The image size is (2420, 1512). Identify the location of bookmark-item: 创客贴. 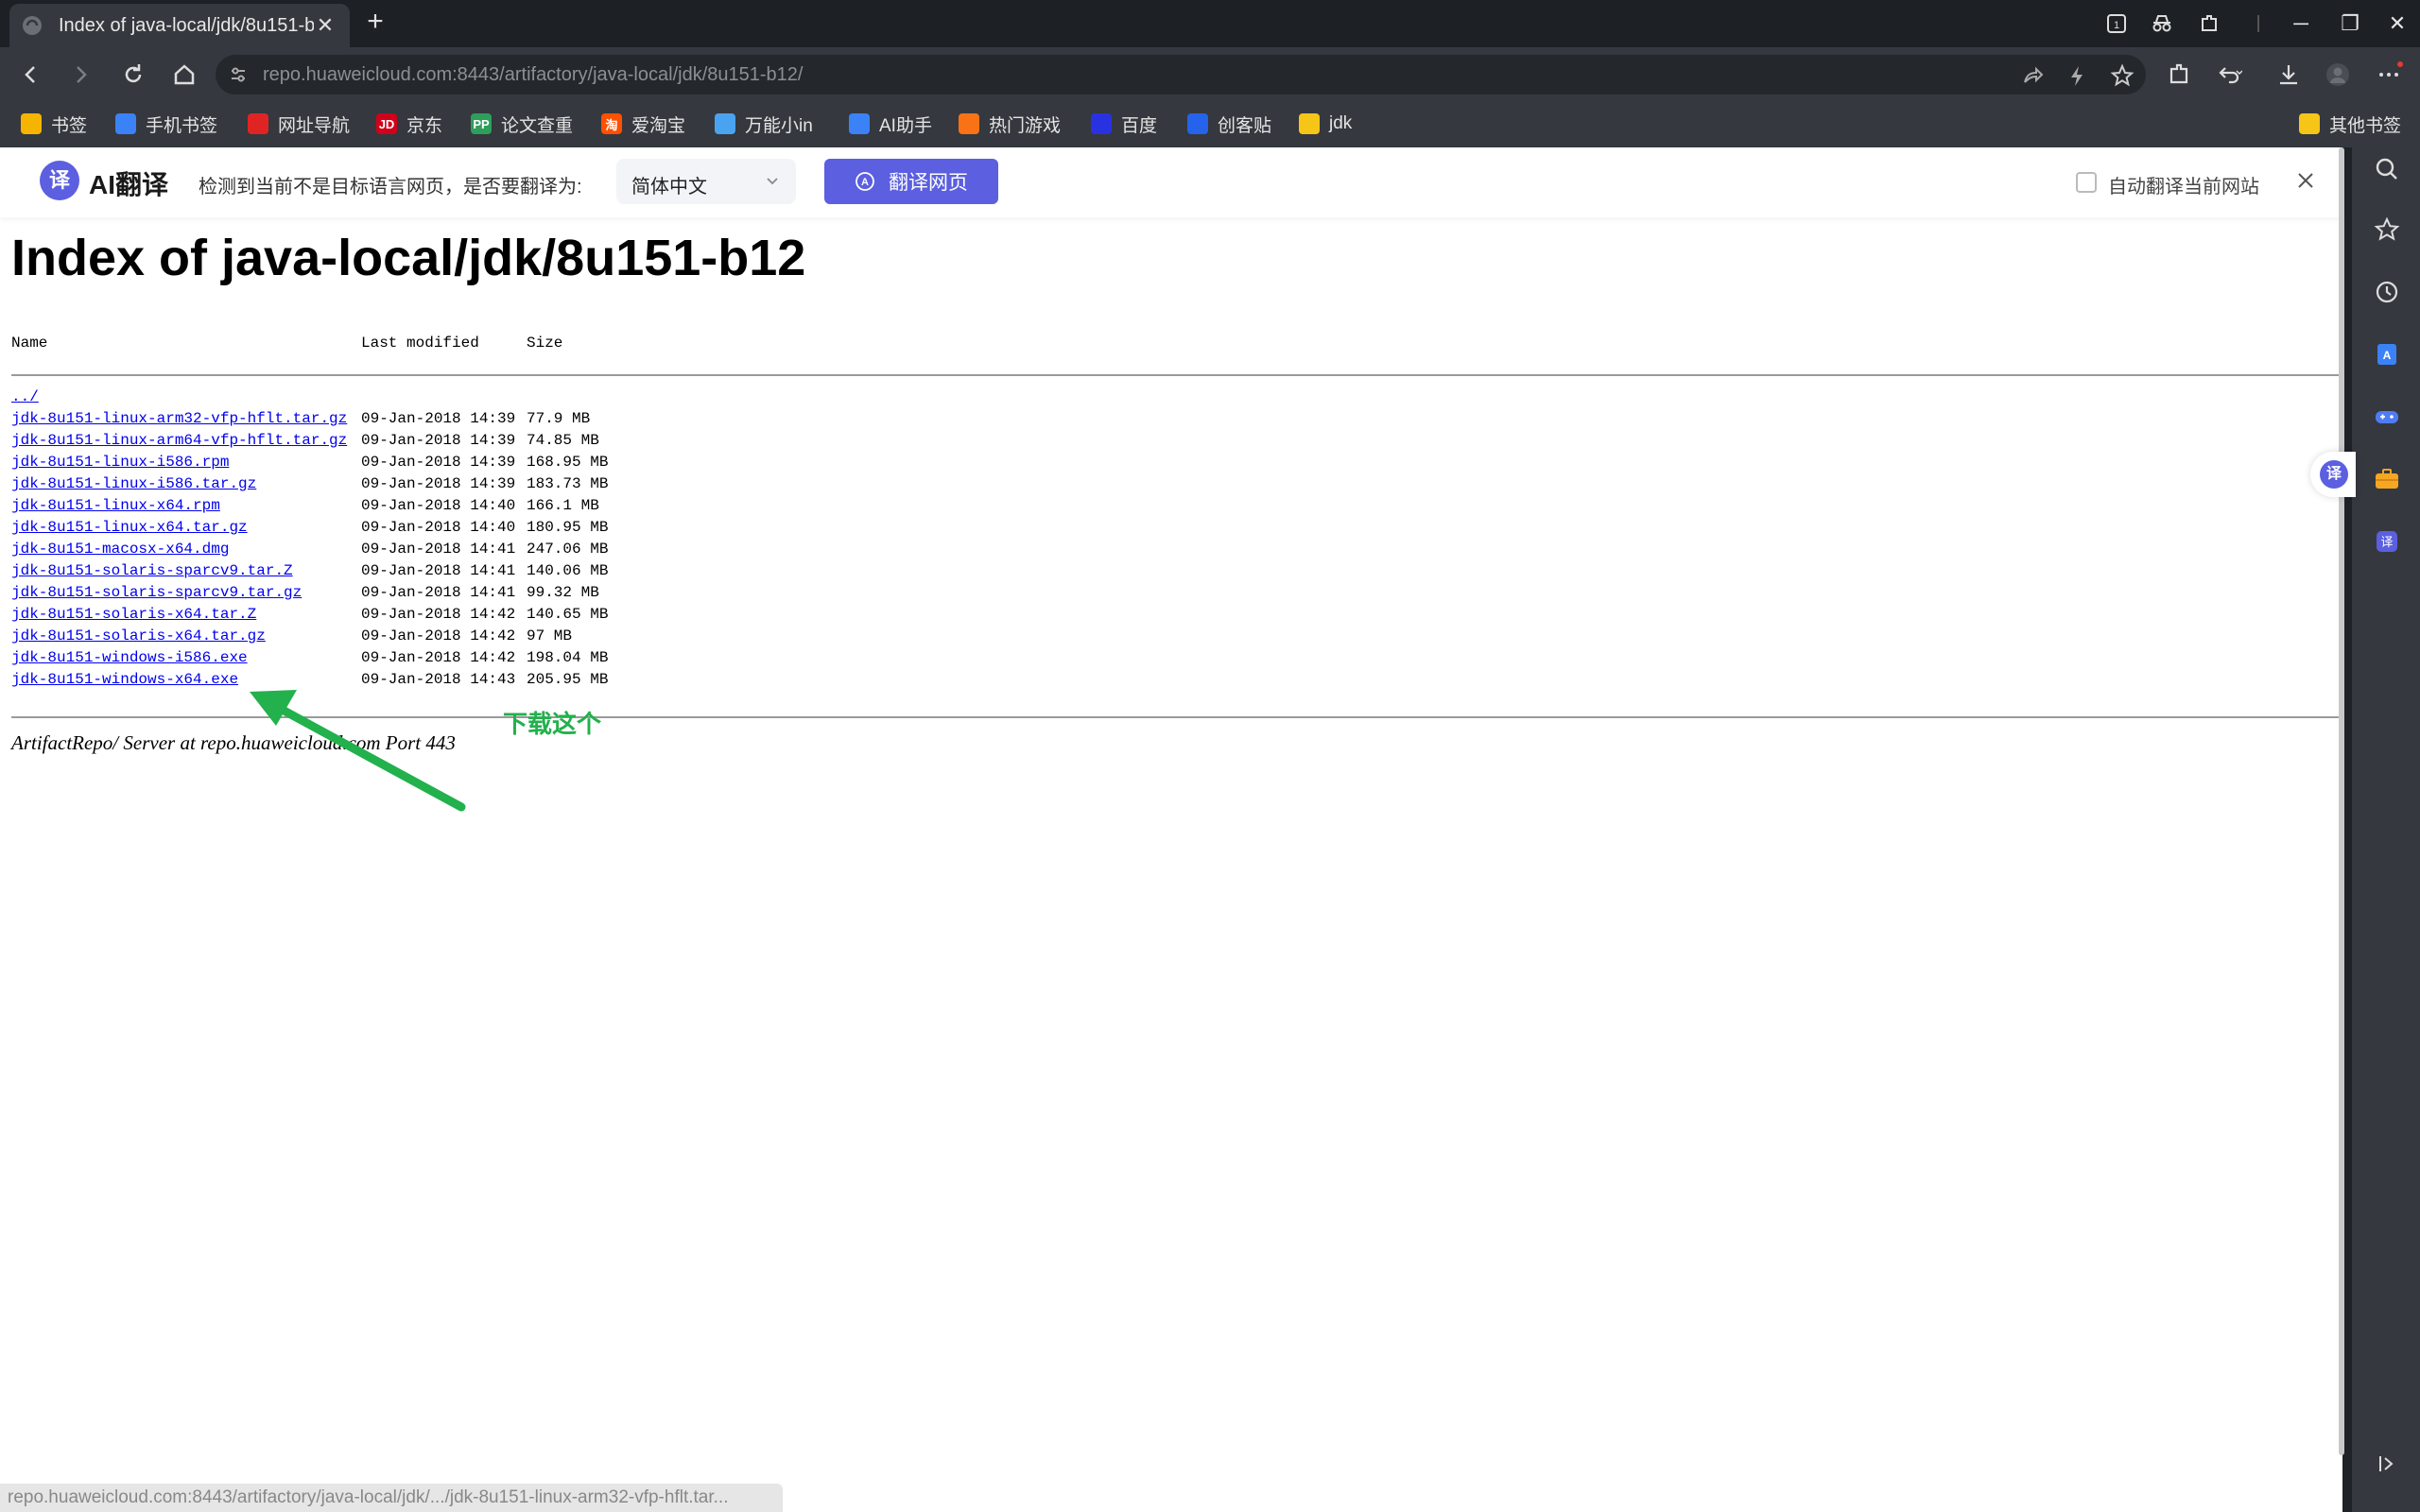
(1229, 124).